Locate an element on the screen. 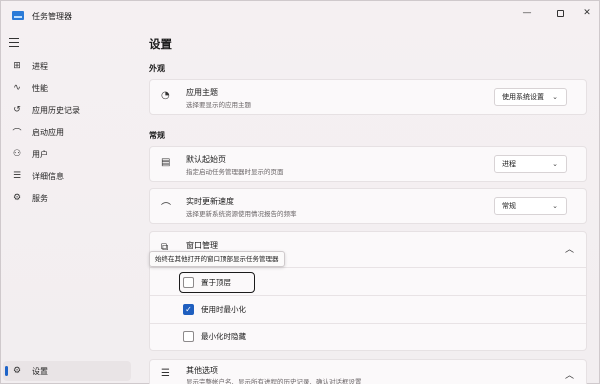 This screenshot has width=600, height=384. close-button: ✕ is located at coordinates (586, 13).